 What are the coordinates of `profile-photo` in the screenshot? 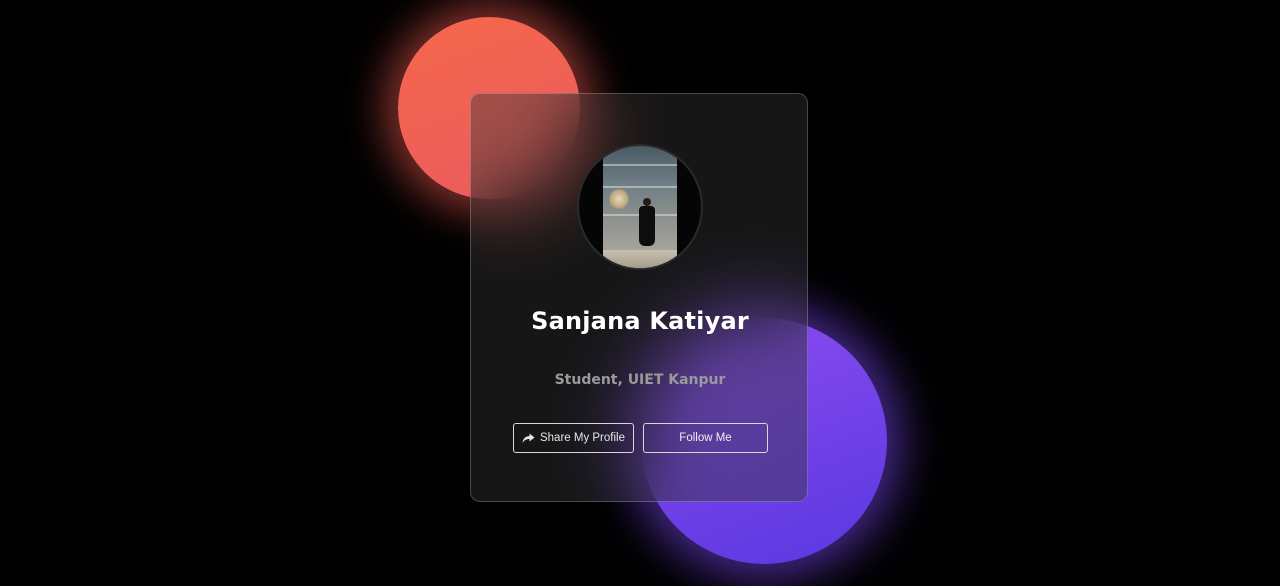 It's located at (640, 207).